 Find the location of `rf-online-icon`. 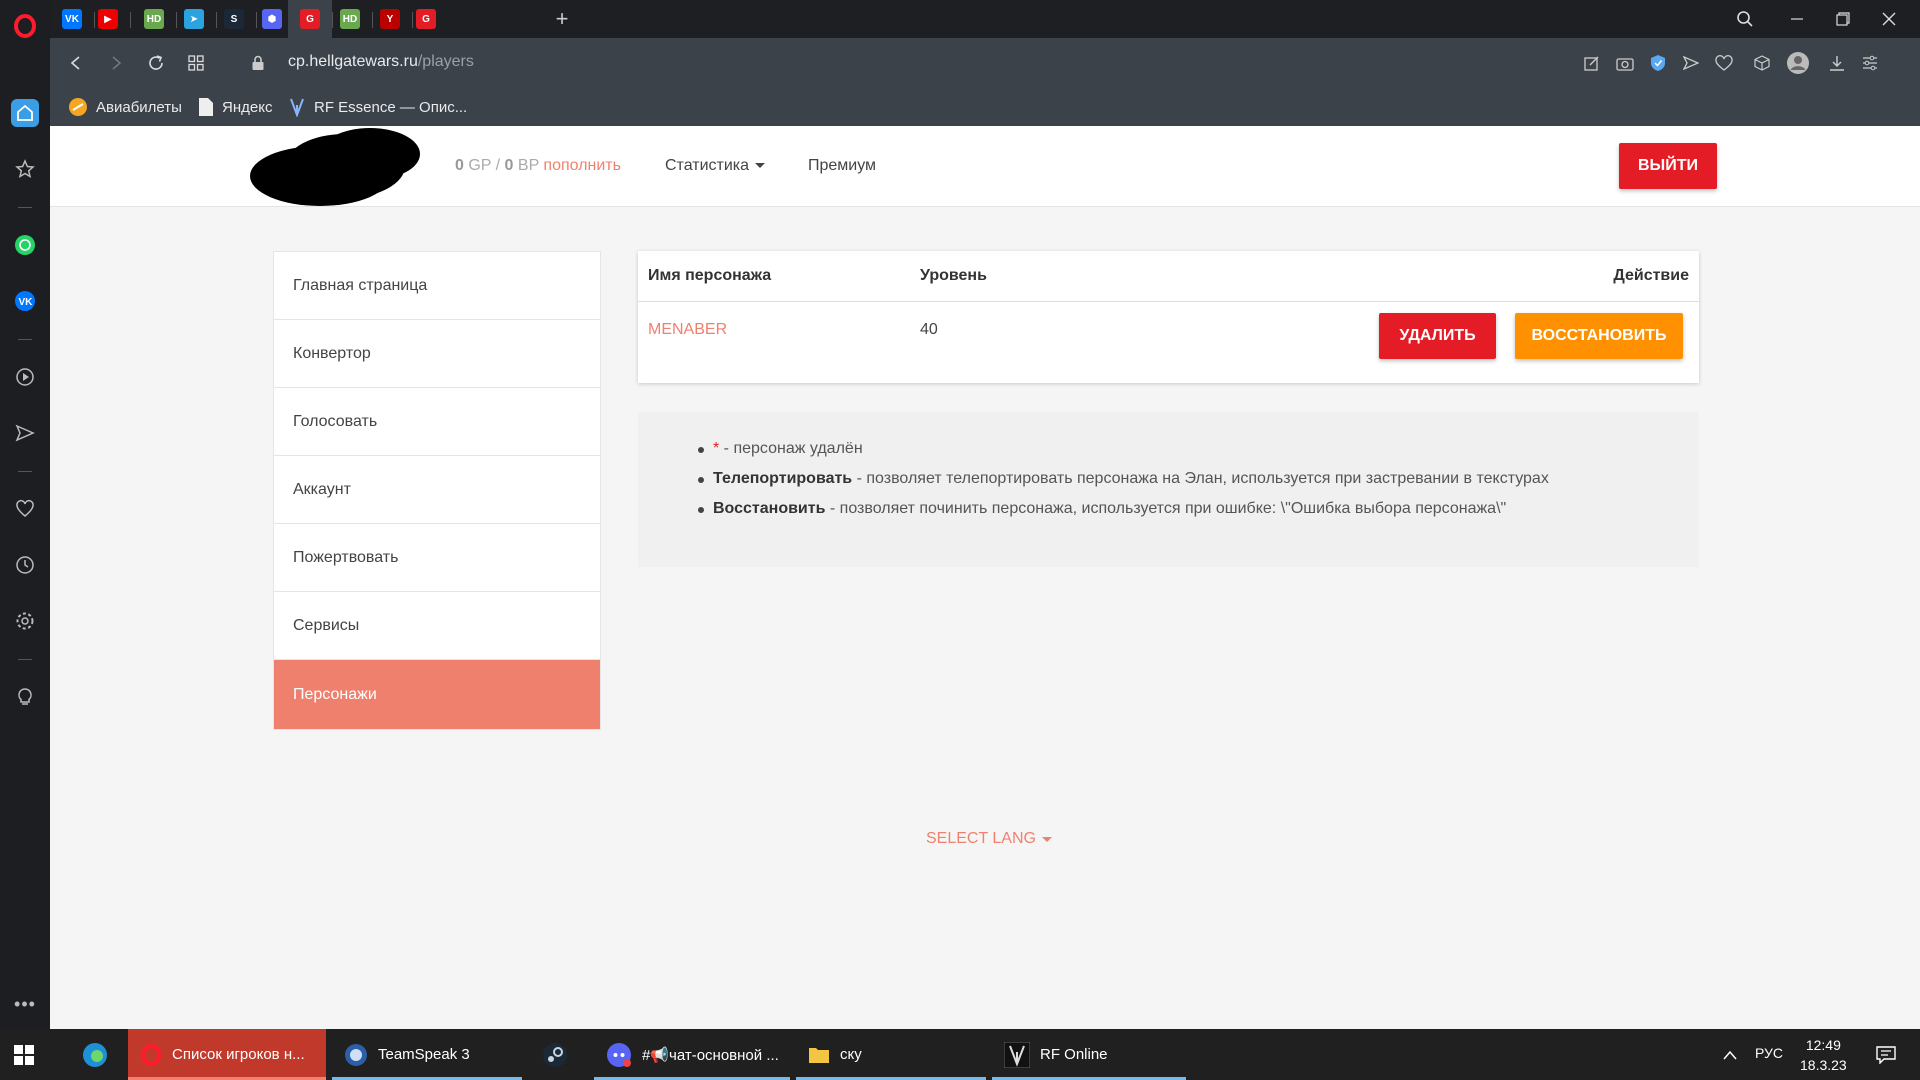

rf-online-icon is located at coordinates (1017, 1054).